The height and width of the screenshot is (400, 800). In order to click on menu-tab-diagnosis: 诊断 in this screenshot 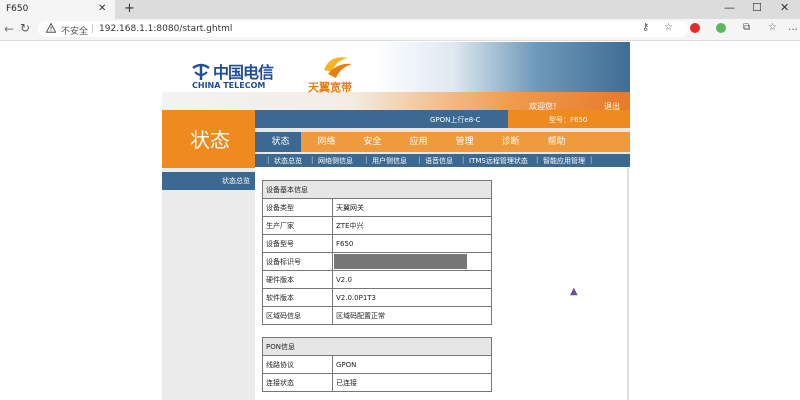, I will do `click(510, 142)`.